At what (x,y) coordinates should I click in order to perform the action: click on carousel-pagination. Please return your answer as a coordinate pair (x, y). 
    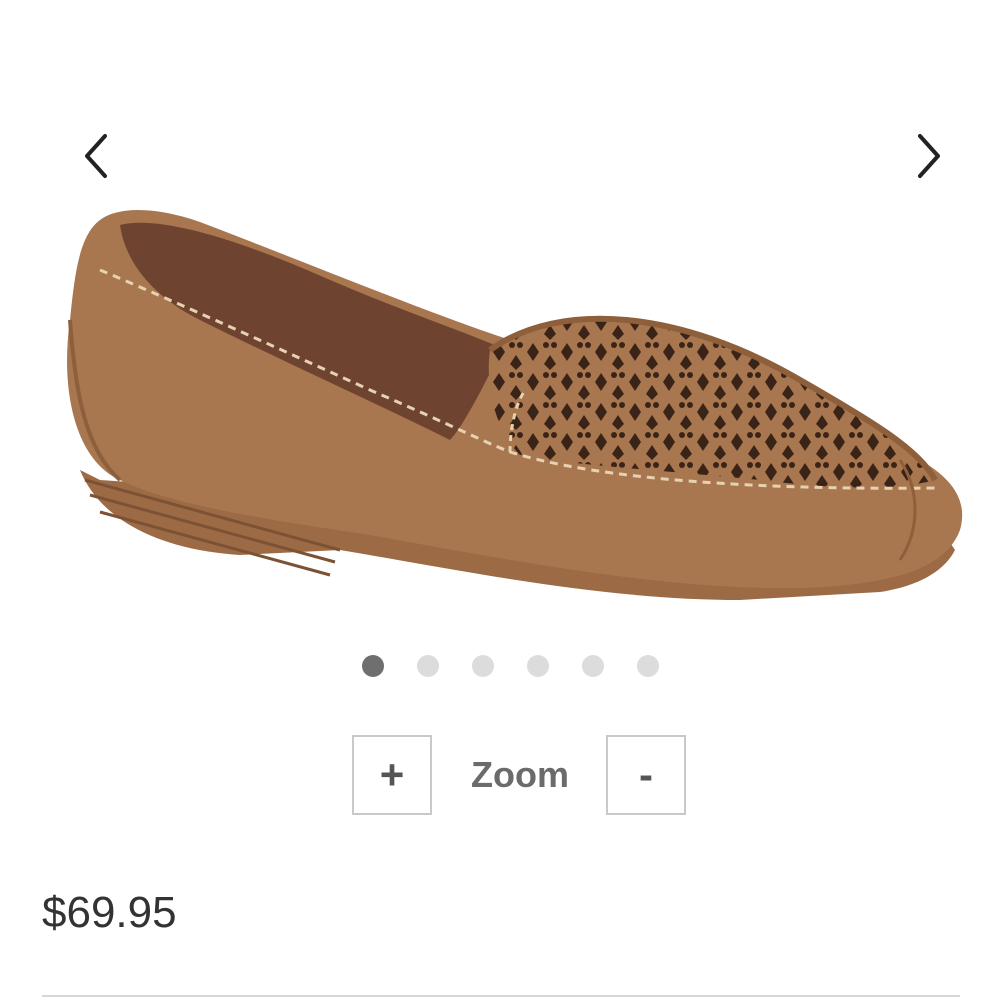
    Looking at the image, I should click on (500, 666).